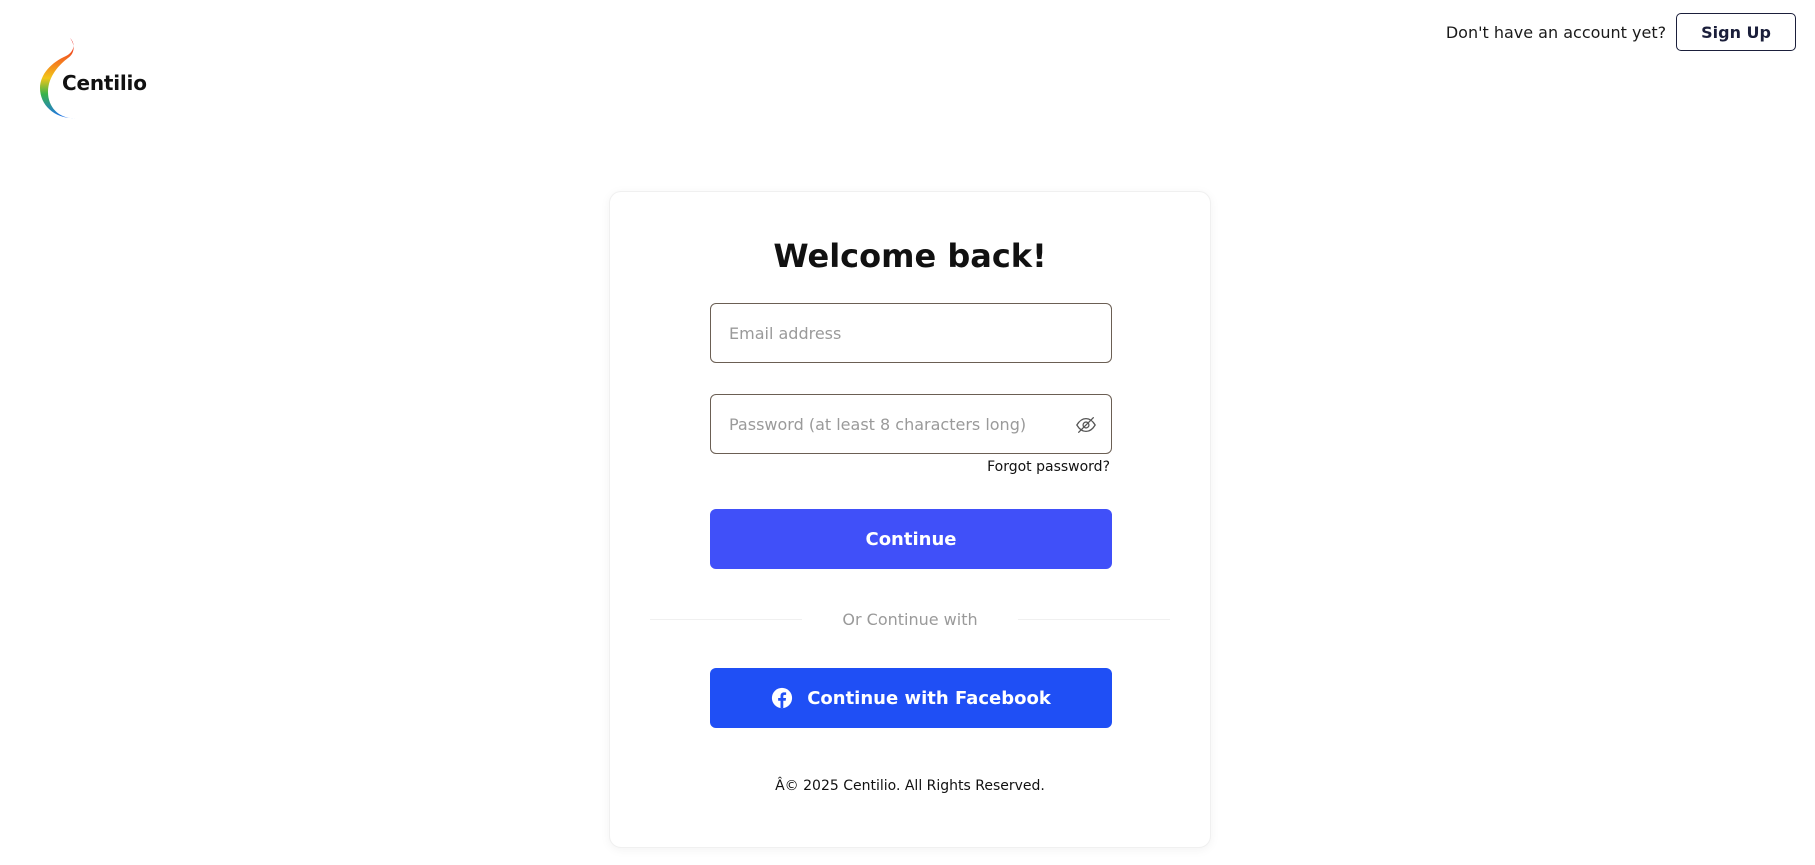 The image size is (1815, 865). I want to click on divider-line-right, so click(1094, 619).